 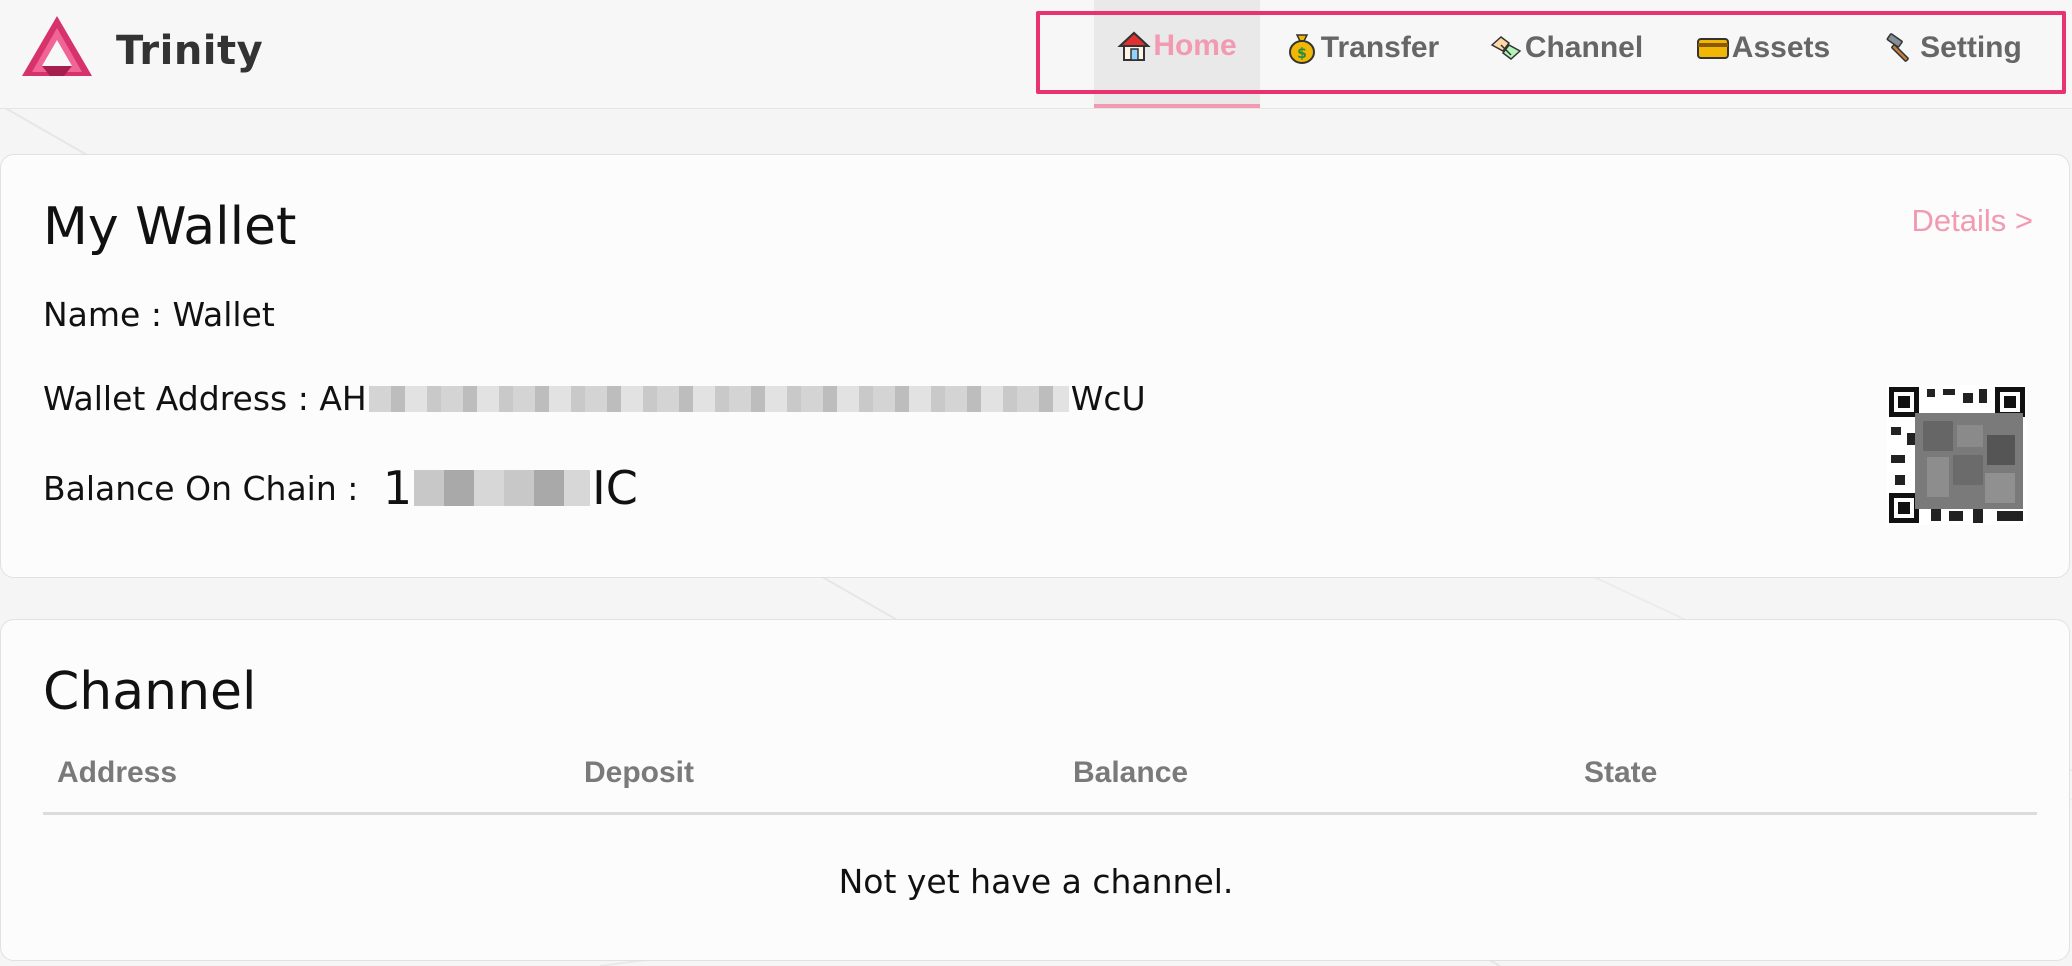 I want to click on wallet-address-row: Wallet Address : AH WcU, so click(x=594, y=398).